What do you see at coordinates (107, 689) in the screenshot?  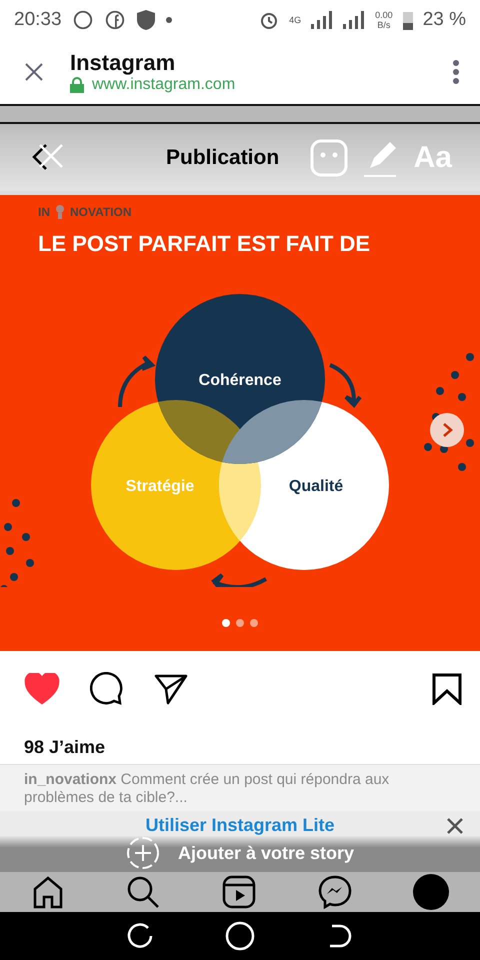 I see `comment-icon` at bounding box center [107, 689].